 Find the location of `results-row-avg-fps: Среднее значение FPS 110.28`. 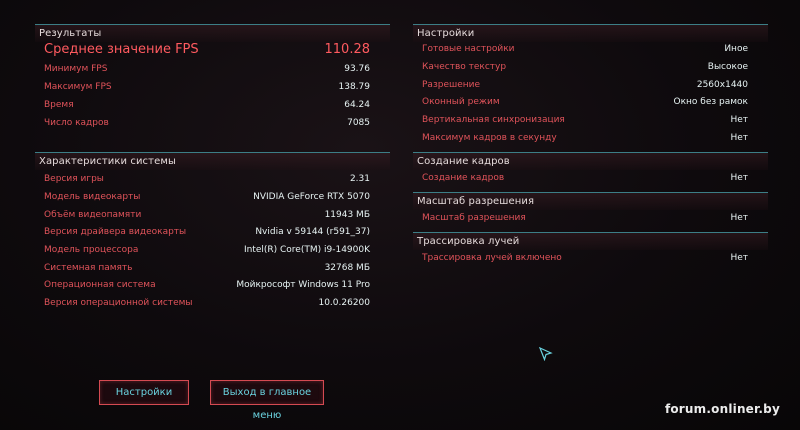

results-row-avg-fps: Среднее значение FPS 110.28 is located at coordinates (207, 50).